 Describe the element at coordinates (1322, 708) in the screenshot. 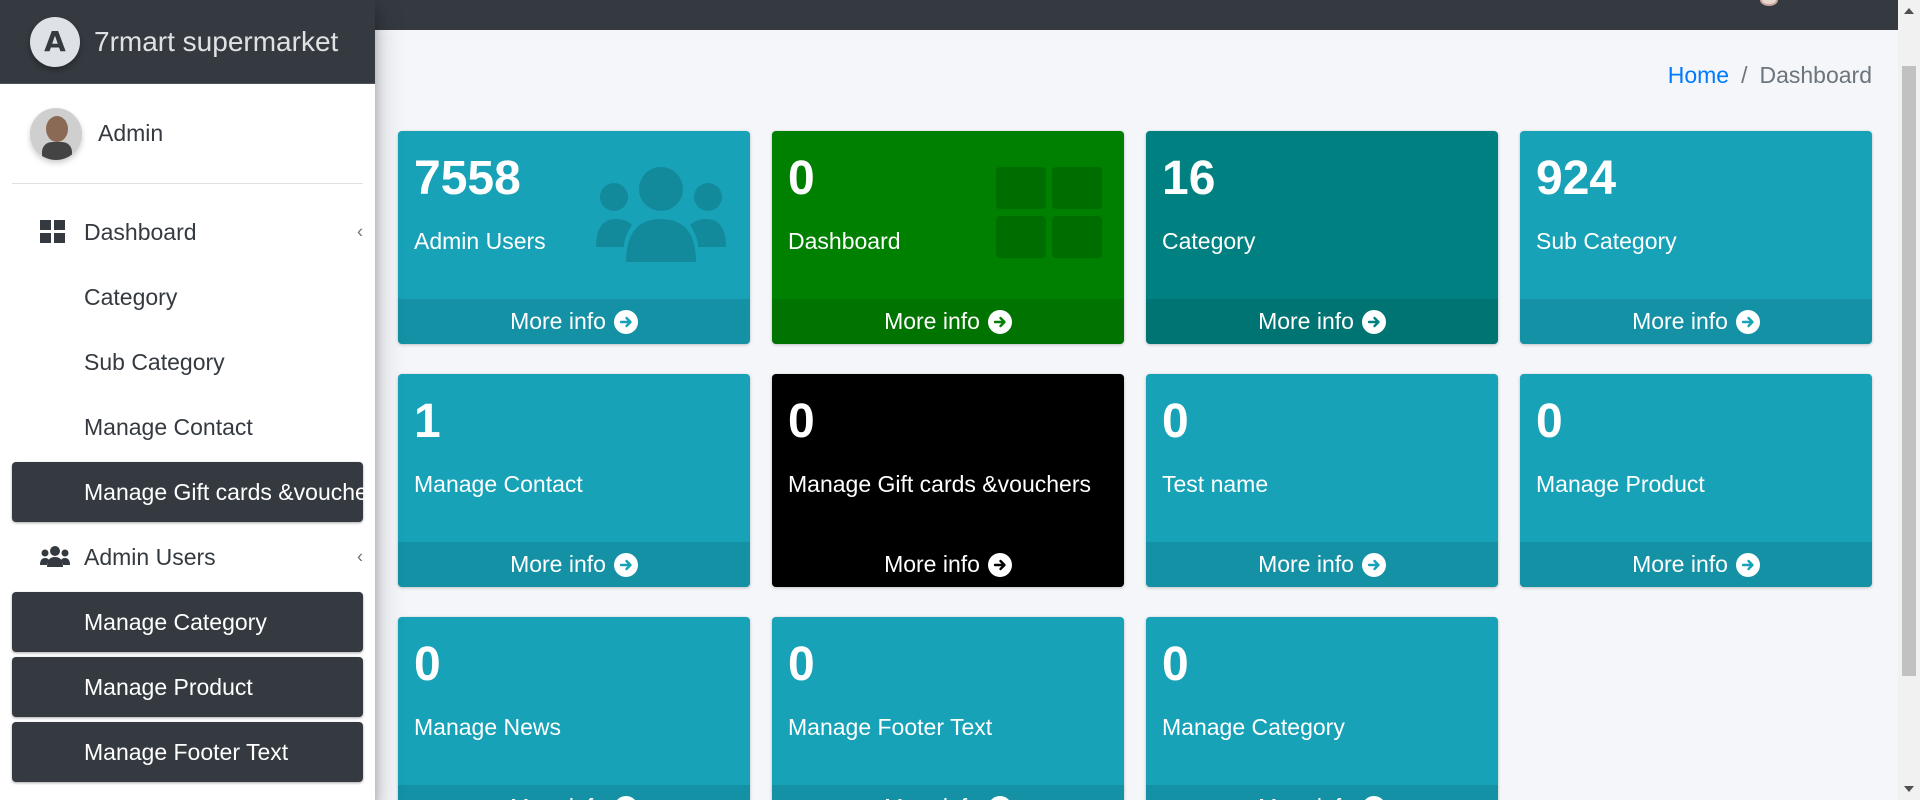

I see `stat-card-manage-category: 0 Manage Category More info` at that location.